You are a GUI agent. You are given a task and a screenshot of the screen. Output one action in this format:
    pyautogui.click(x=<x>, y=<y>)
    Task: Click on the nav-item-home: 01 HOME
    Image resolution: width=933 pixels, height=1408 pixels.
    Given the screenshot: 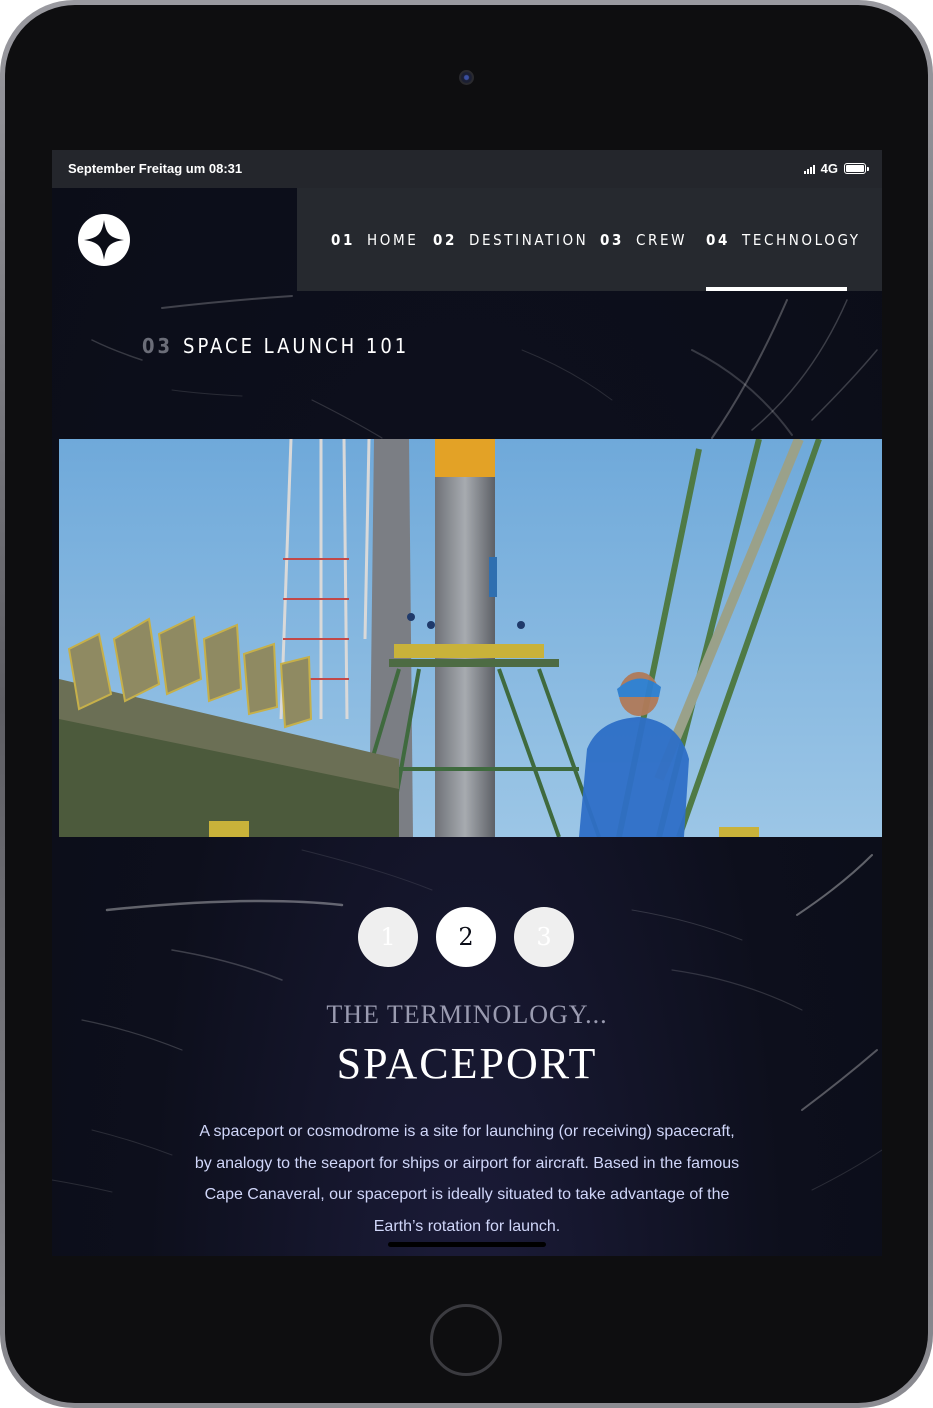 What is the action you would take?
    pyautogui.click(x=374, y=239)
    